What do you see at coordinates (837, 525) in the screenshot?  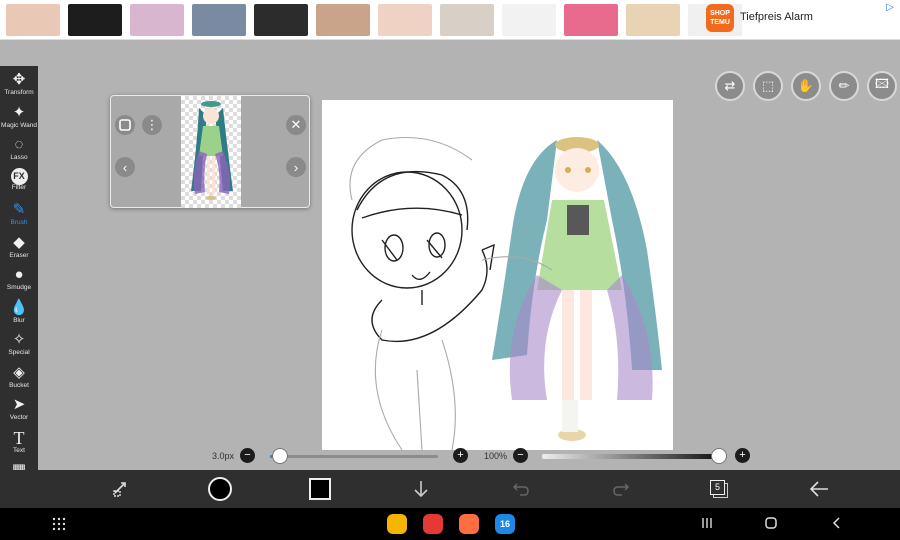 I see `nav-back-icon` at bounding box center [837, 525].